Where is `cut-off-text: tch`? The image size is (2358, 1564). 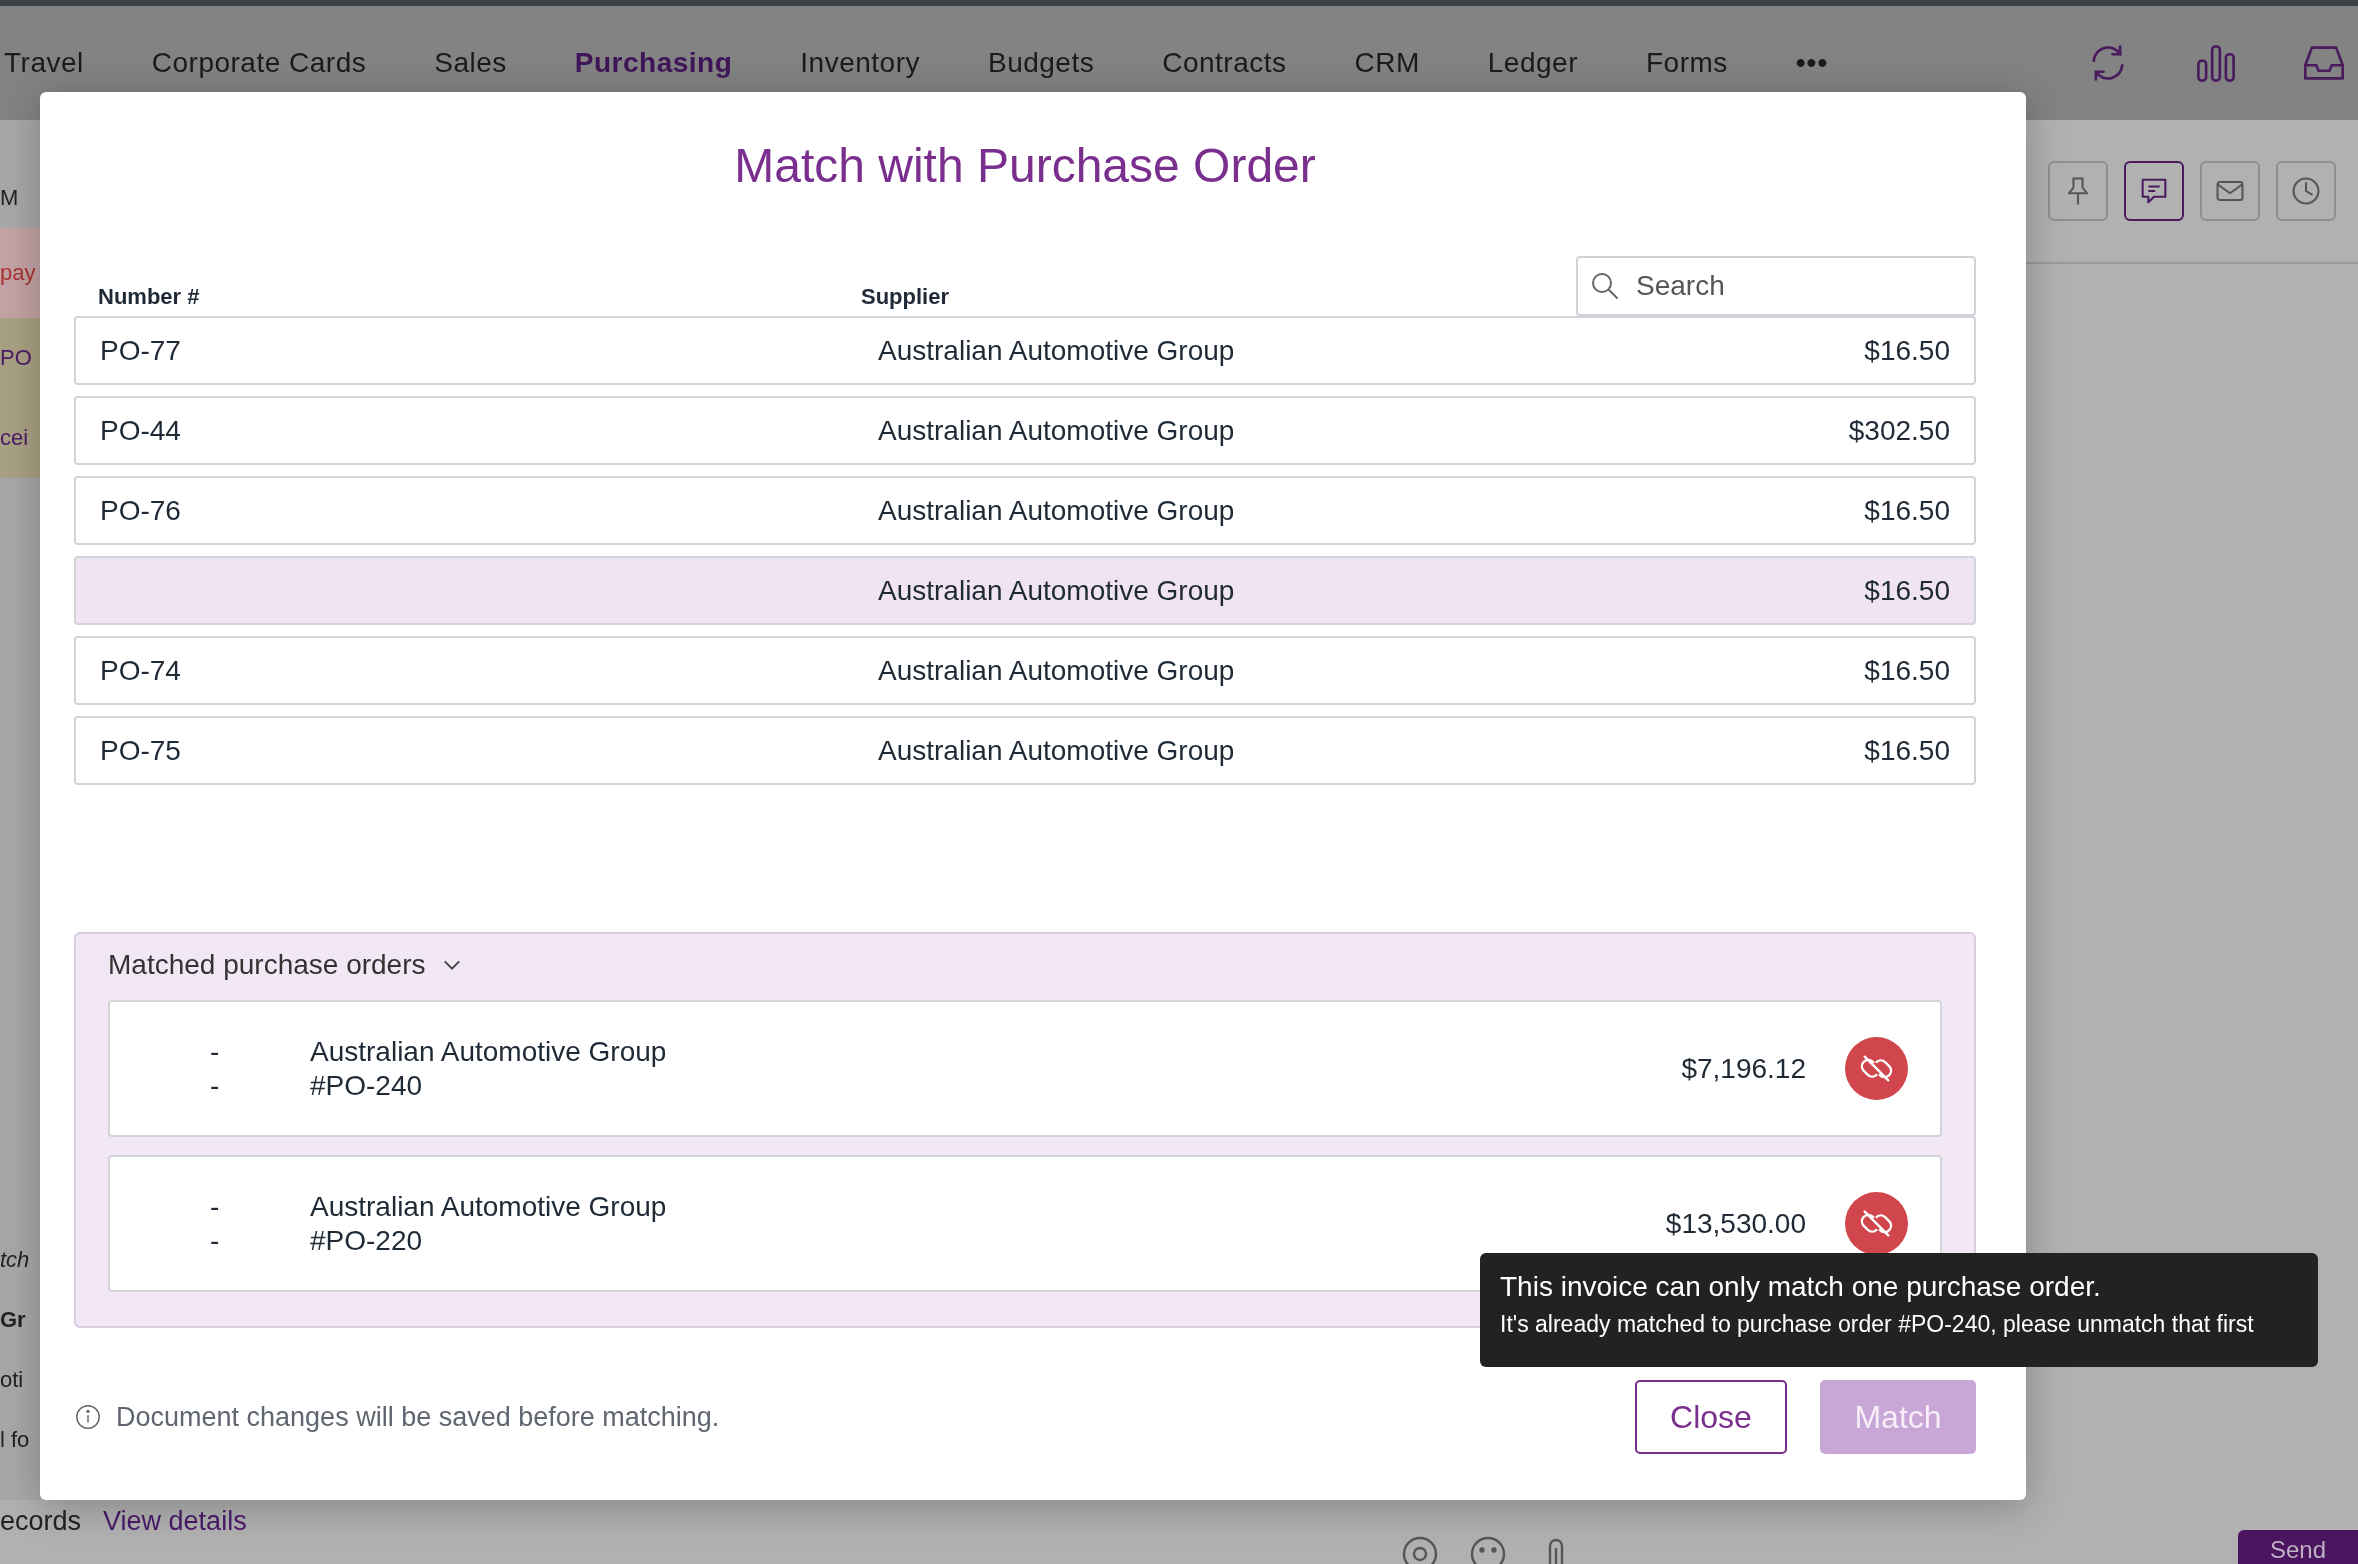 cut-off-text: tch is located at coordinates (15, 1260).